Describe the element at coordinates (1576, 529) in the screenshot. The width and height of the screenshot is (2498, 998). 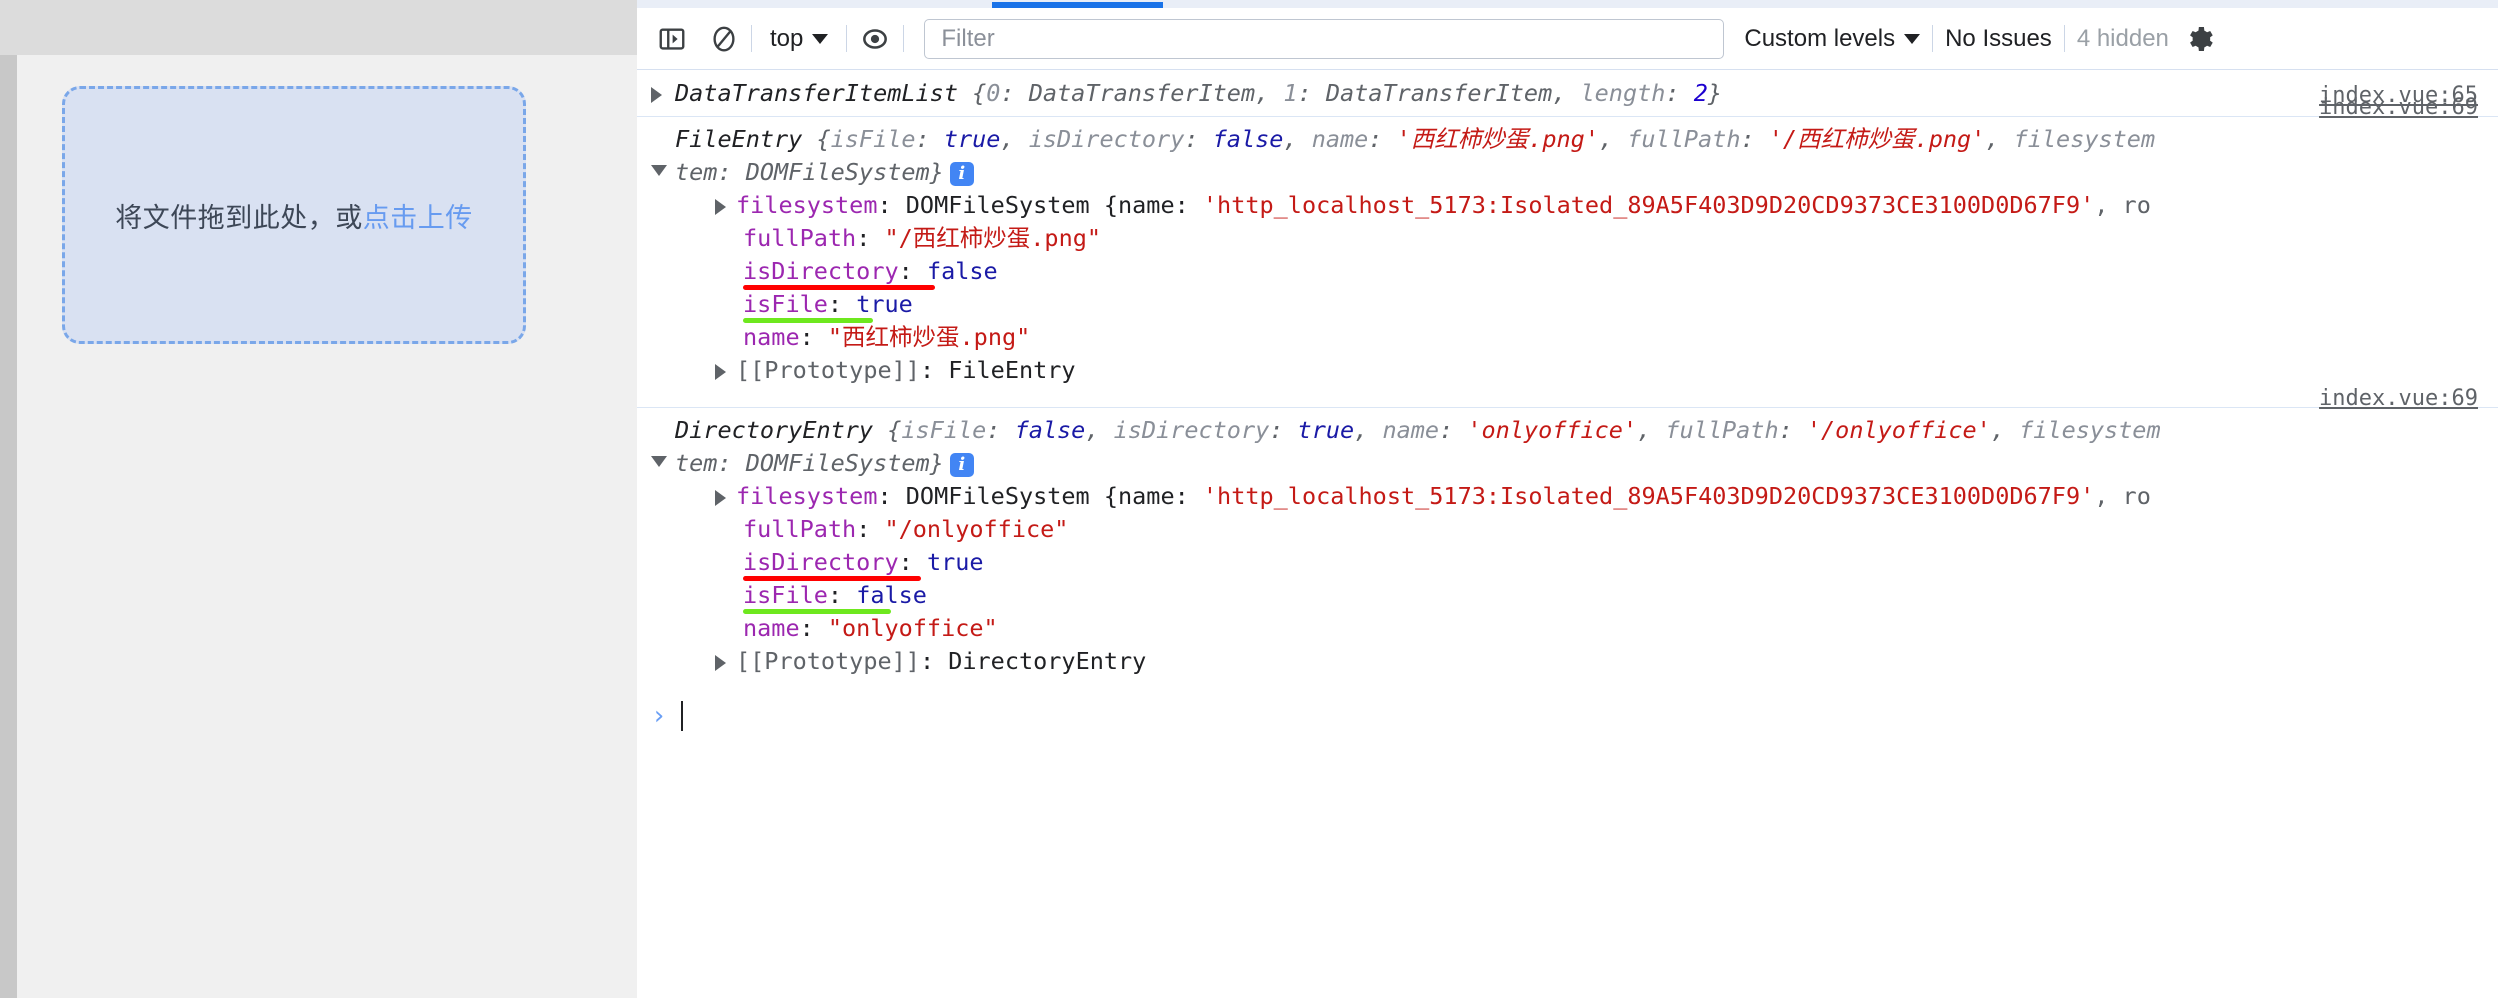
I see `object-property-row: fullPath: "/onlyoffice"` at that location.